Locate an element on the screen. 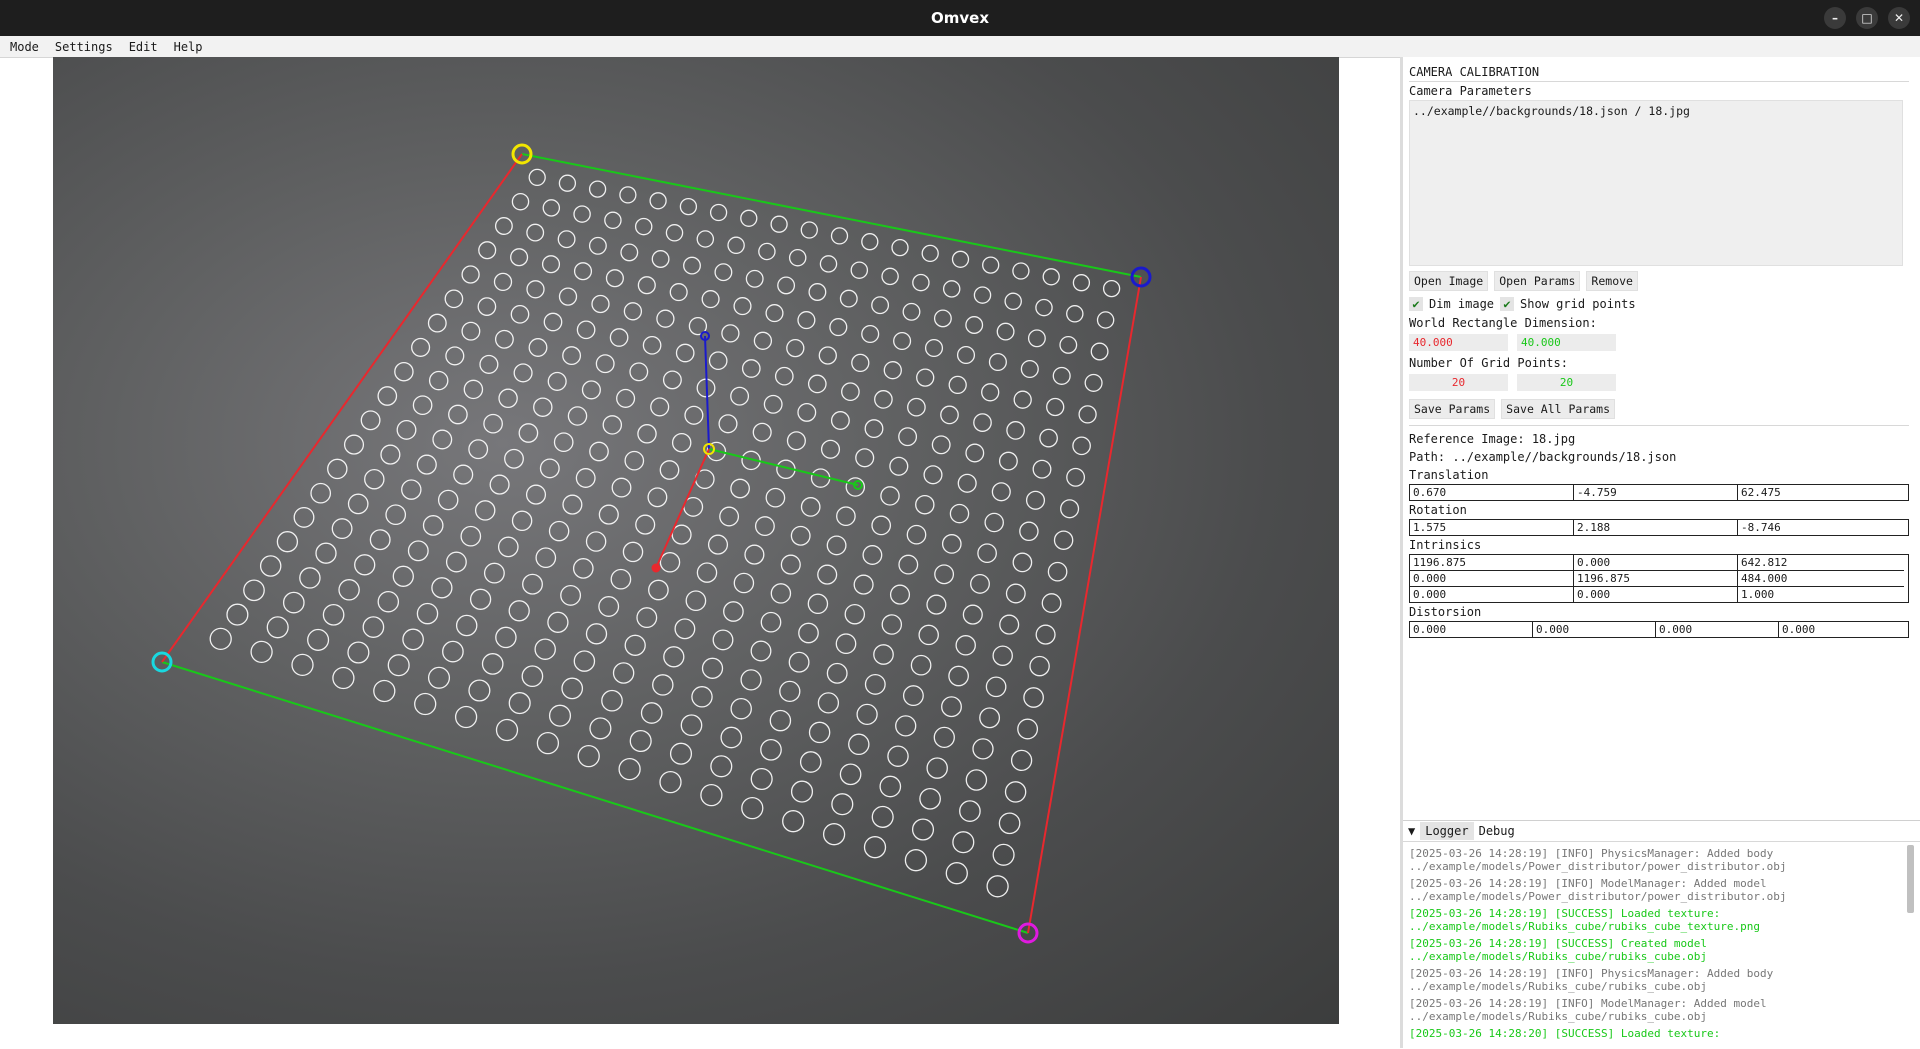 The height and width of the screenshot is (1049, 1920). axis-x-handle is located at coordinates (656, 568).